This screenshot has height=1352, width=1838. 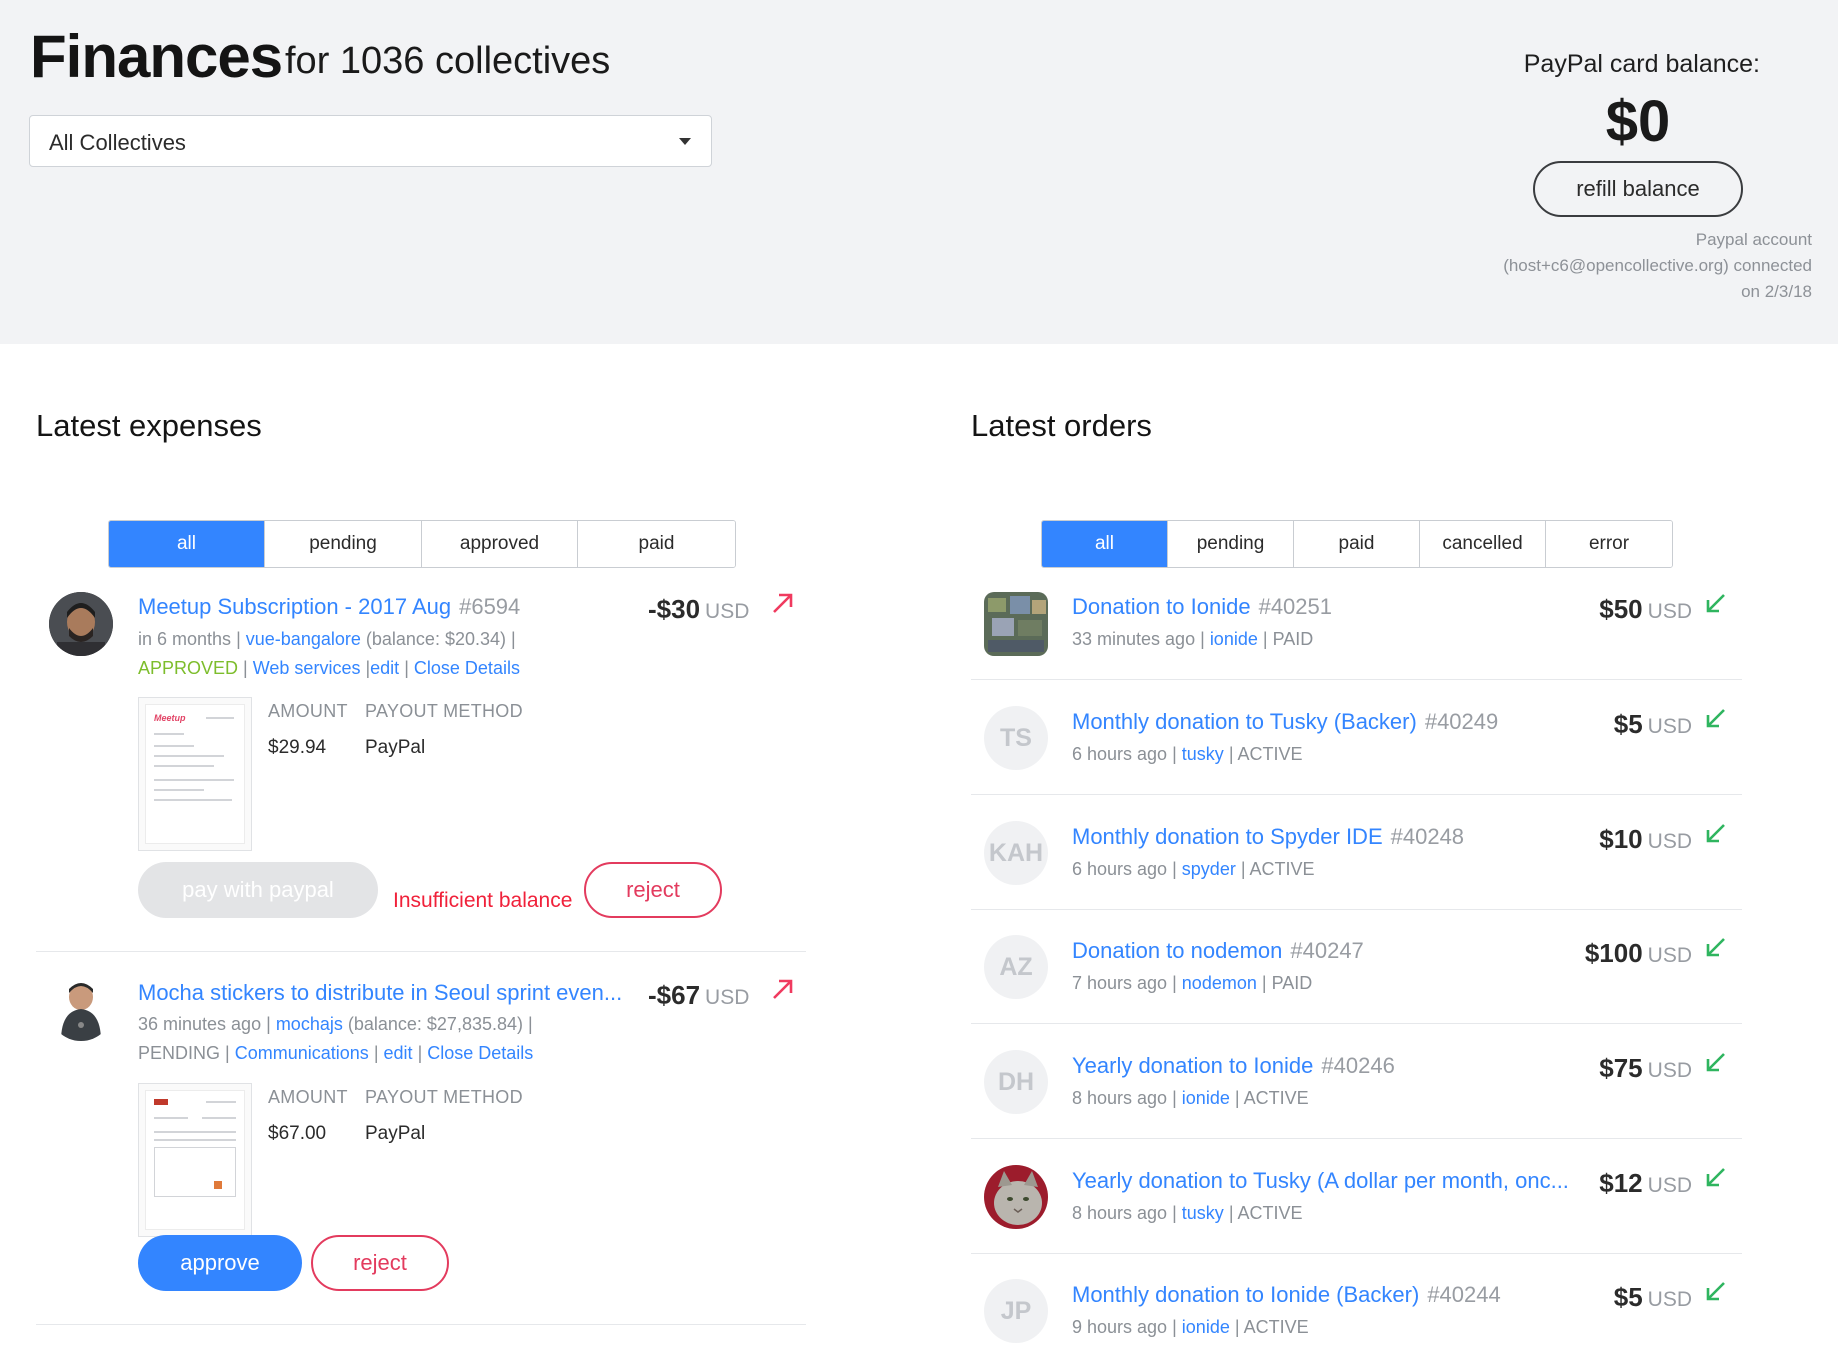 What do you see at coordinates (483, 900) in the screenshot?
I see `insufficient-balance-error: Insufficient balance` at bounding box center [483, 900].